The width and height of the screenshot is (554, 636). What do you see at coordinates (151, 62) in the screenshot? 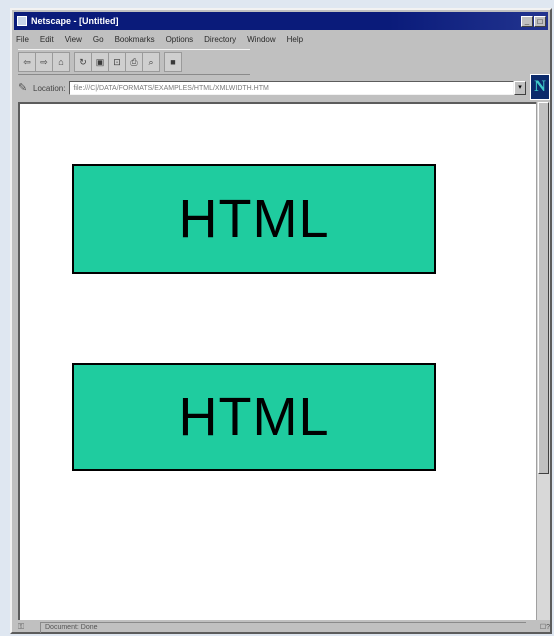
I see `find-icon: ⌕` at bounding box center [151, 62].